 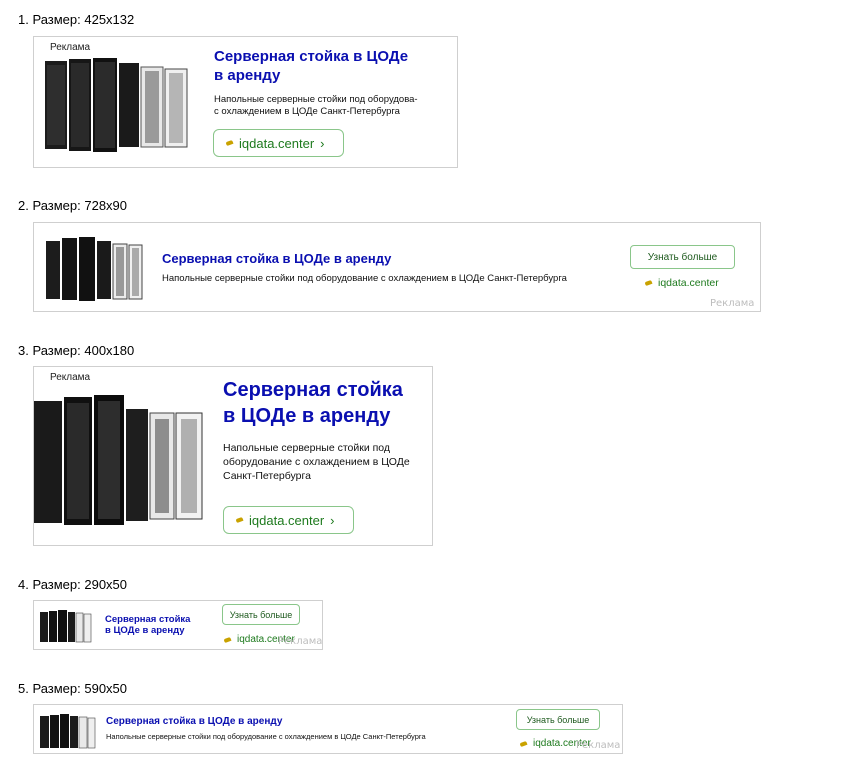 I want to click on banner-caption-3: 3. Размер: 400x180, so click(x=76, y=350).